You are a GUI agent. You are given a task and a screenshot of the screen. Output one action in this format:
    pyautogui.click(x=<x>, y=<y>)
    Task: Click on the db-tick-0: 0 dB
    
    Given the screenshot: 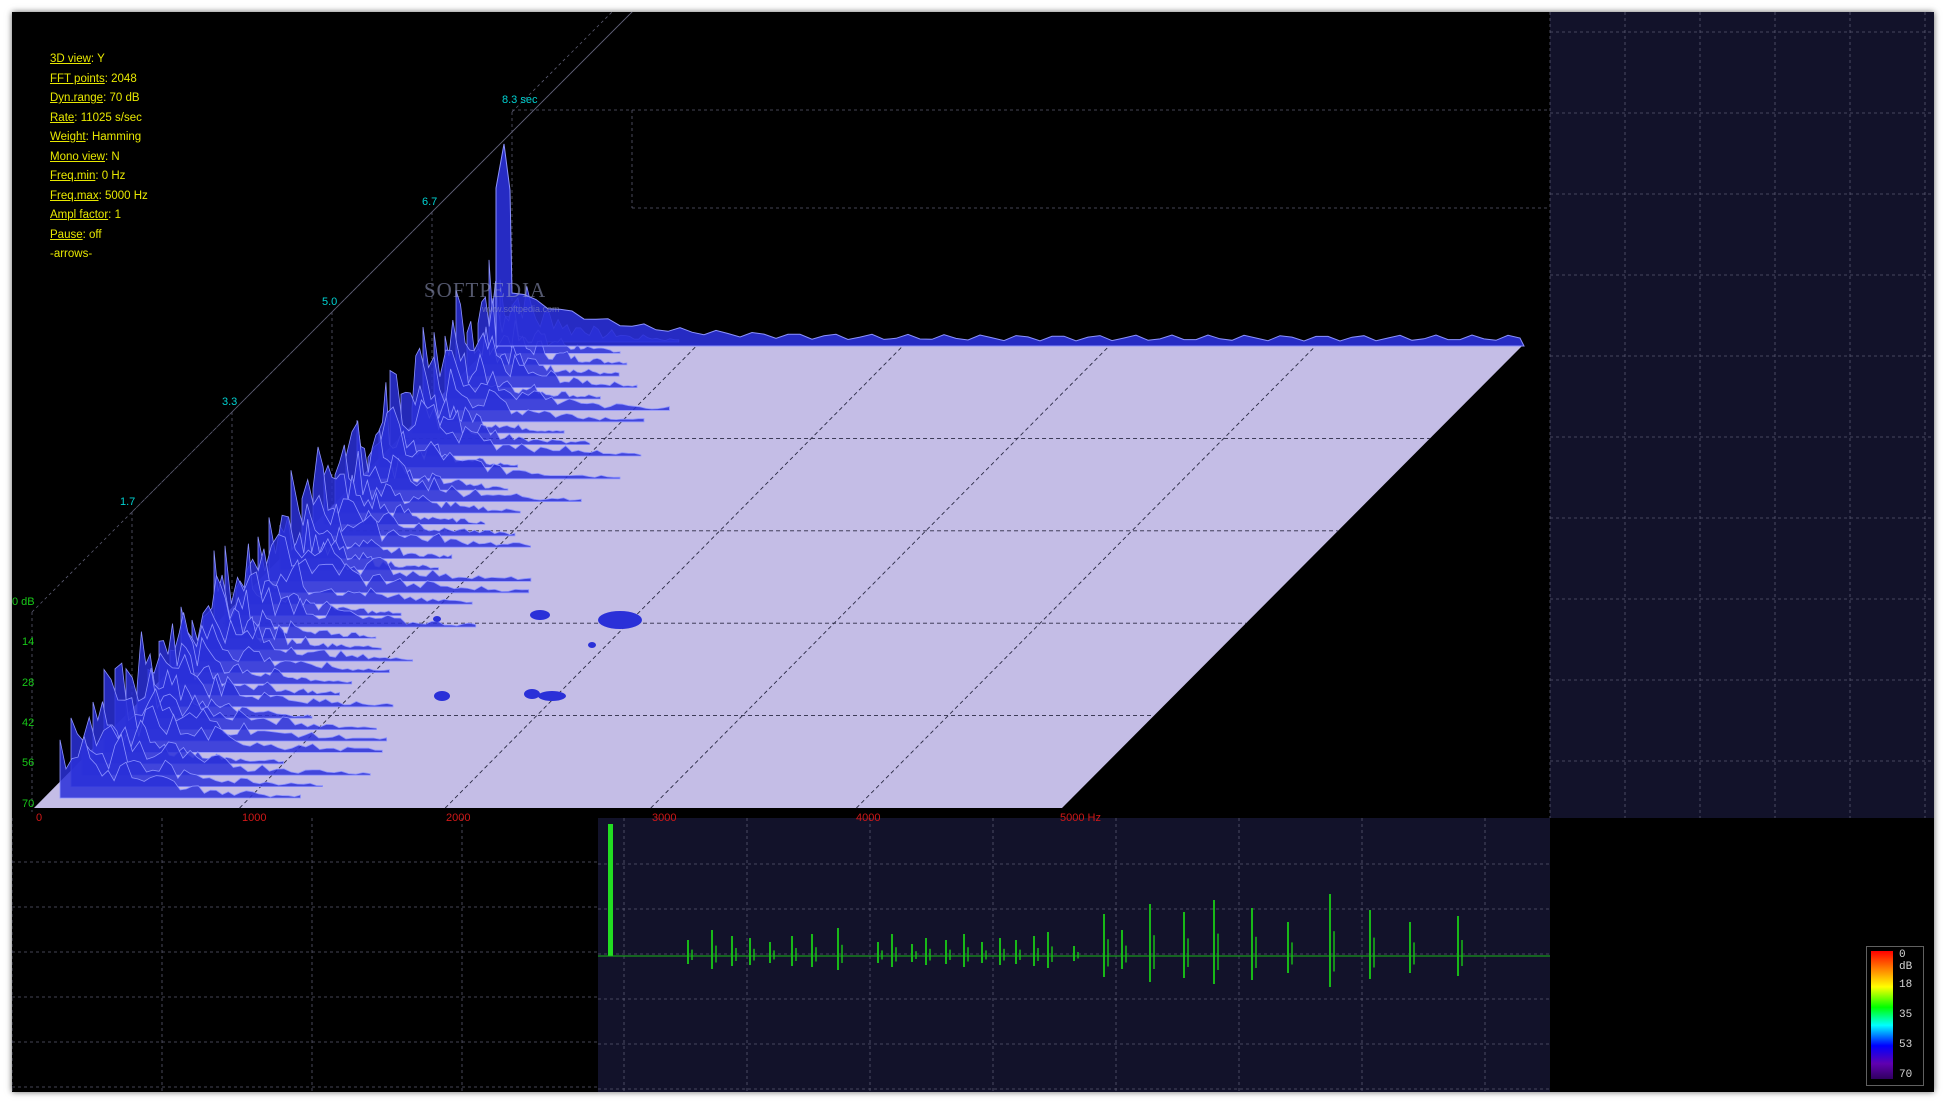 What is the action you would take?
    pyautogui.click(x=23, y=602)
    